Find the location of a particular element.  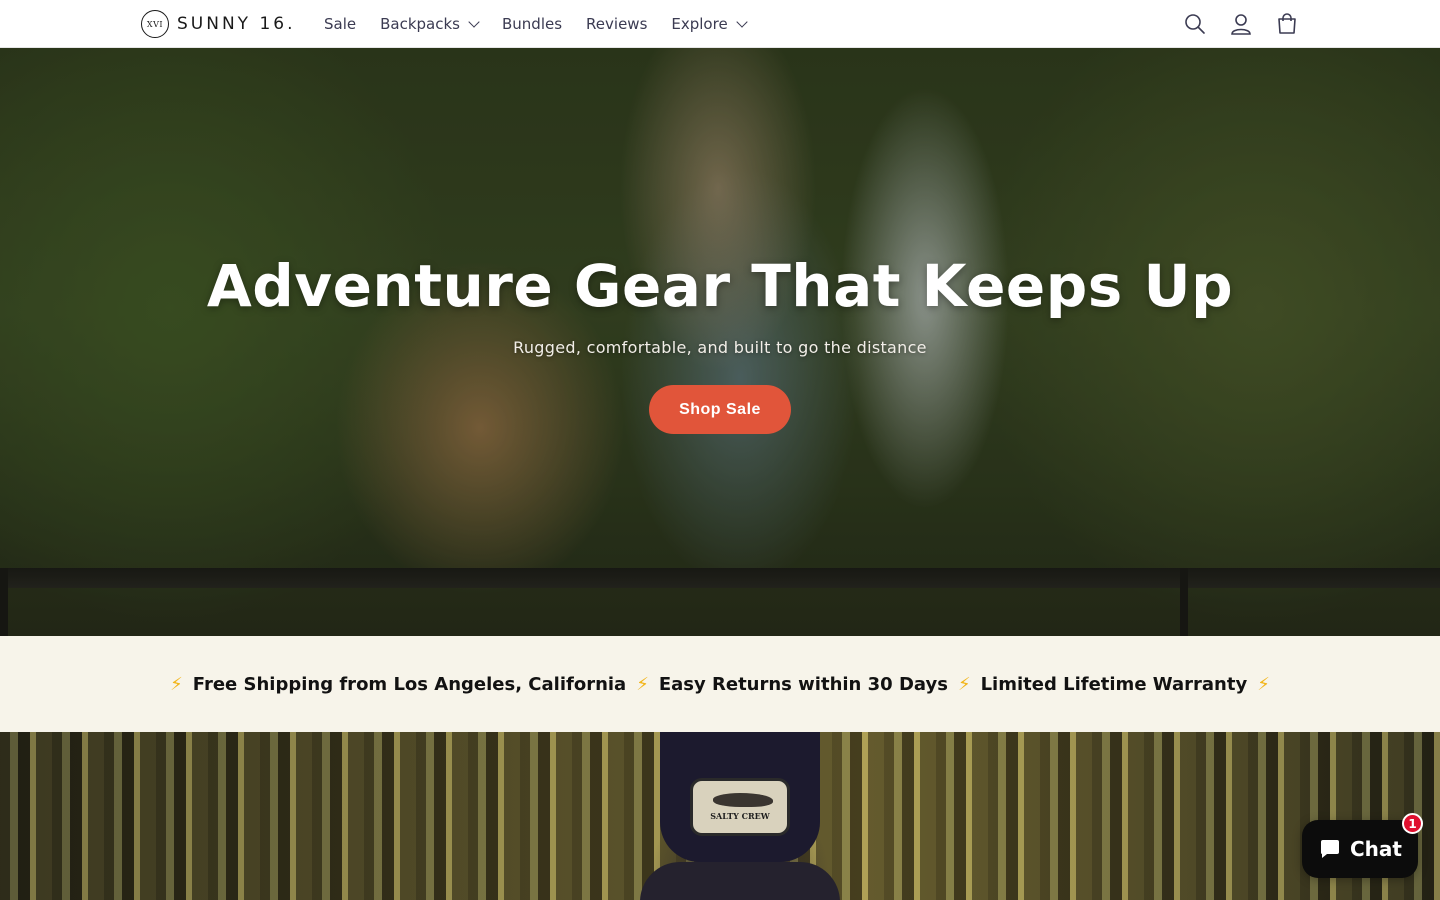

nav-item-label: Explore is located at coordinates (699, 24).